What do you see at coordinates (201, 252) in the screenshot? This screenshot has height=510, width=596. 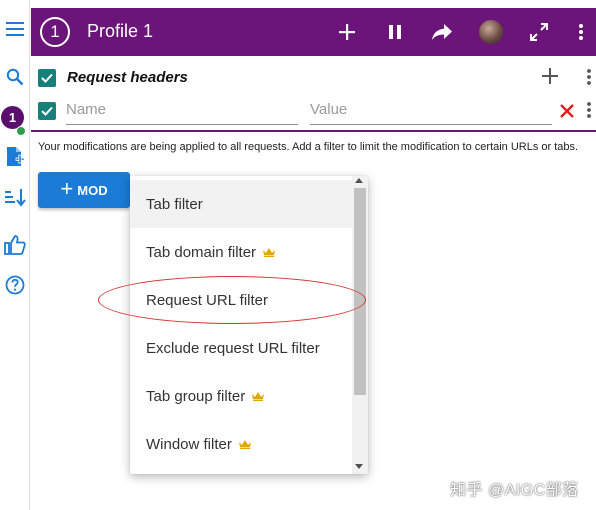 I see `menu-item-label: Tab domain filter` at bounding box center [201, 252].